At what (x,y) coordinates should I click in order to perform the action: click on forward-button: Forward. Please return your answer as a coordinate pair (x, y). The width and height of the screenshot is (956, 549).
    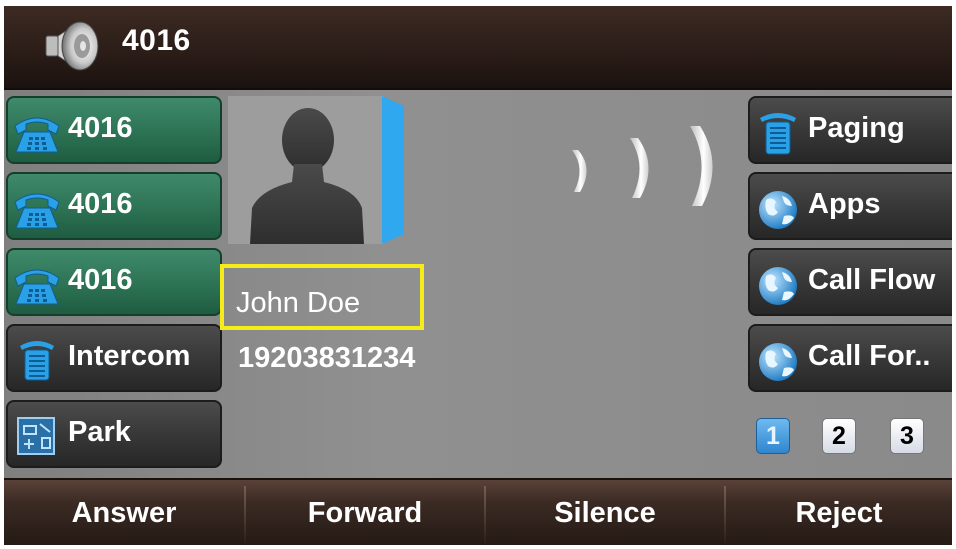
    Looking at the image, I should click on (365, 512).